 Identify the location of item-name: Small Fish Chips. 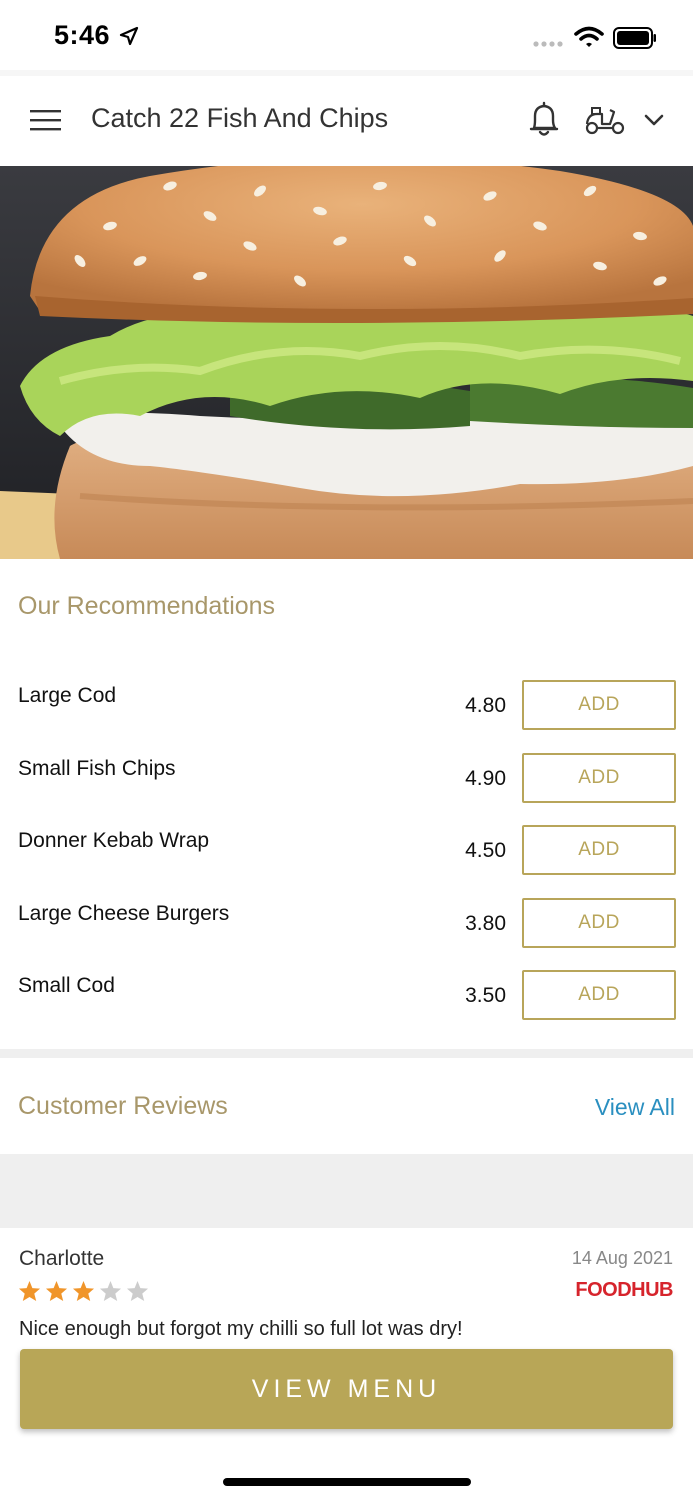
(97, 768).